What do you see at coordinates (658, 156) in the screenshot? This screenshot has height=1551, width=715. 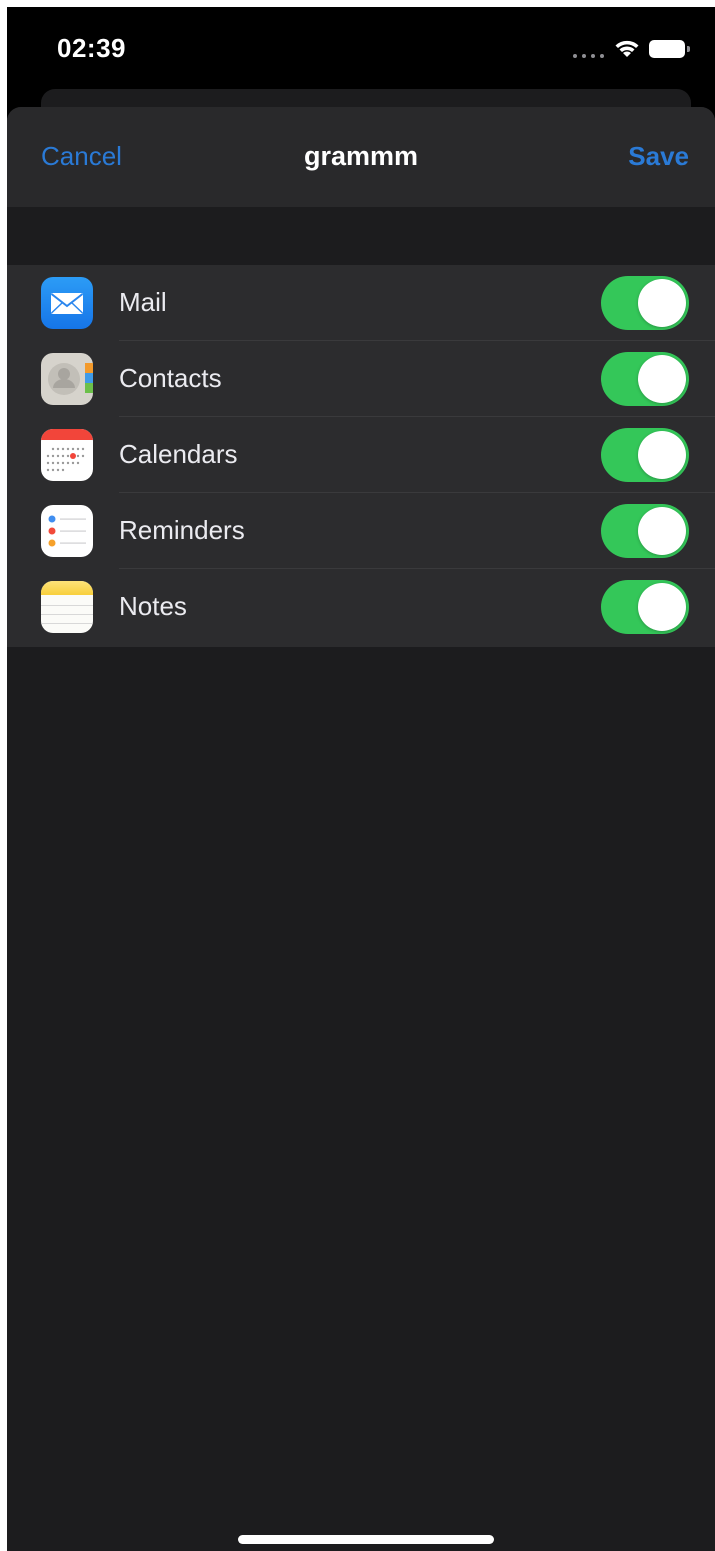 I see `save-button: Save` at bounding box center [658, 156].